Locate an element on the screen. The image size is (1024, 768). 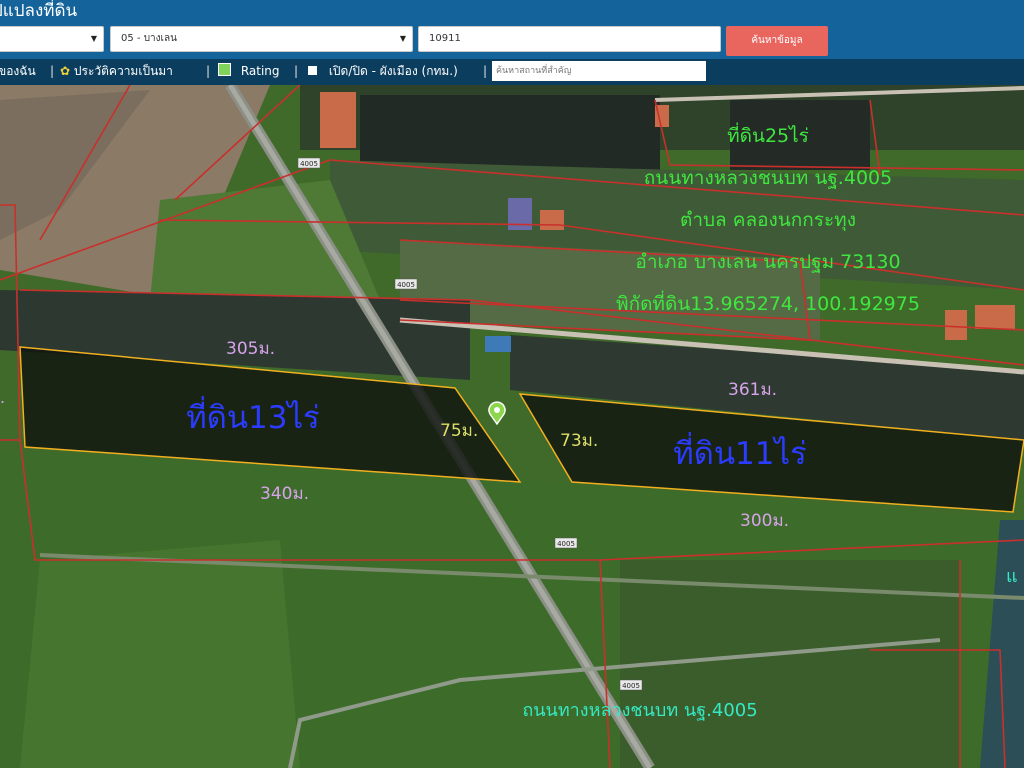
toolbar-item-mine: ของฉัน is located at coordinates (18, 71).